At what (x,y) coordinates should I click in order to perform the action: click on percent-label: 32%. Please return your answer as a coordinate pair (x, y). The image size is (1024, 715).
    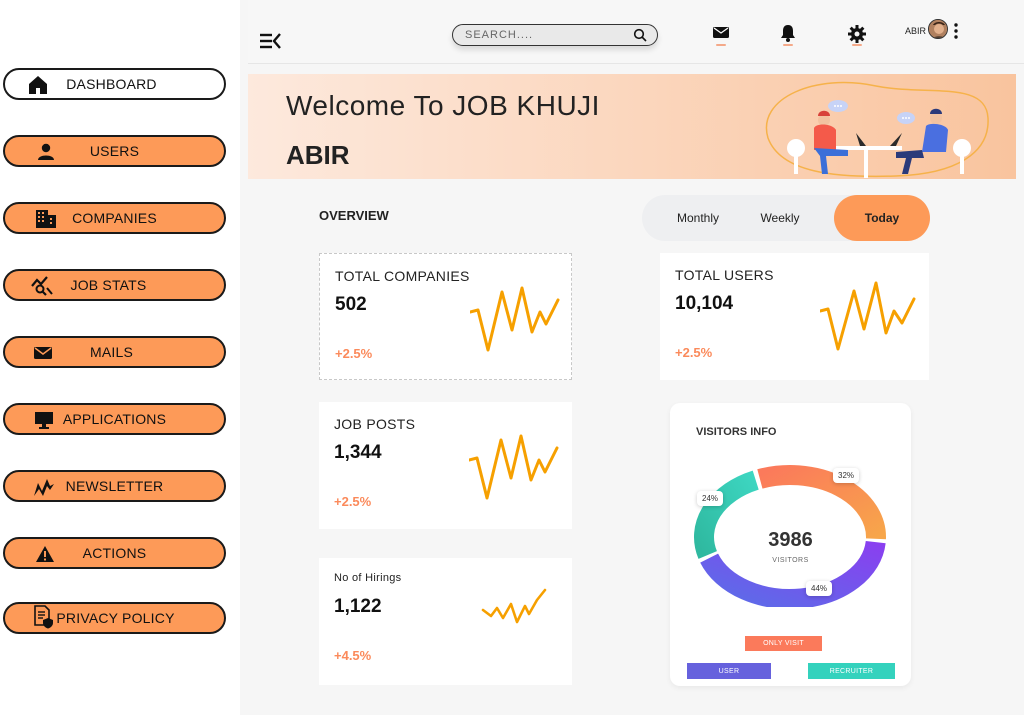
    Looking at the image, I should click on (846, 475).